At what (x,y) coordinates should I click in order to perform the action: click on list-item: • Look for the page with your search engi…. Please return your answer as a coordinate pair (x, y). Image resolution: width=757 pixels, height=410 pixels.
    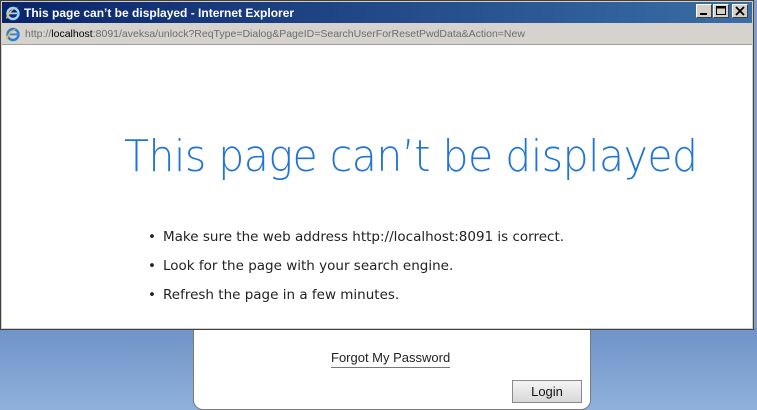
    Looking at the image, I should click on (356, 270).